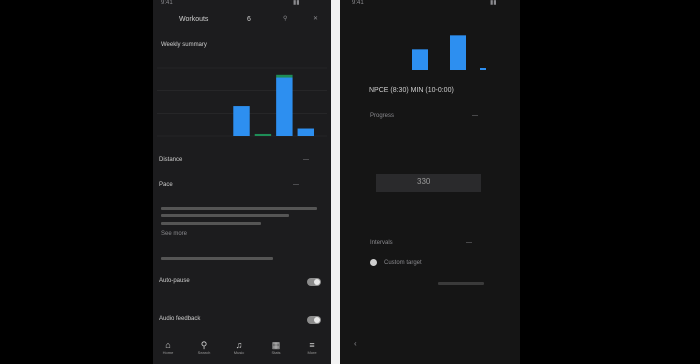  I want to click on page-title: Workouts, so click(194, 19).